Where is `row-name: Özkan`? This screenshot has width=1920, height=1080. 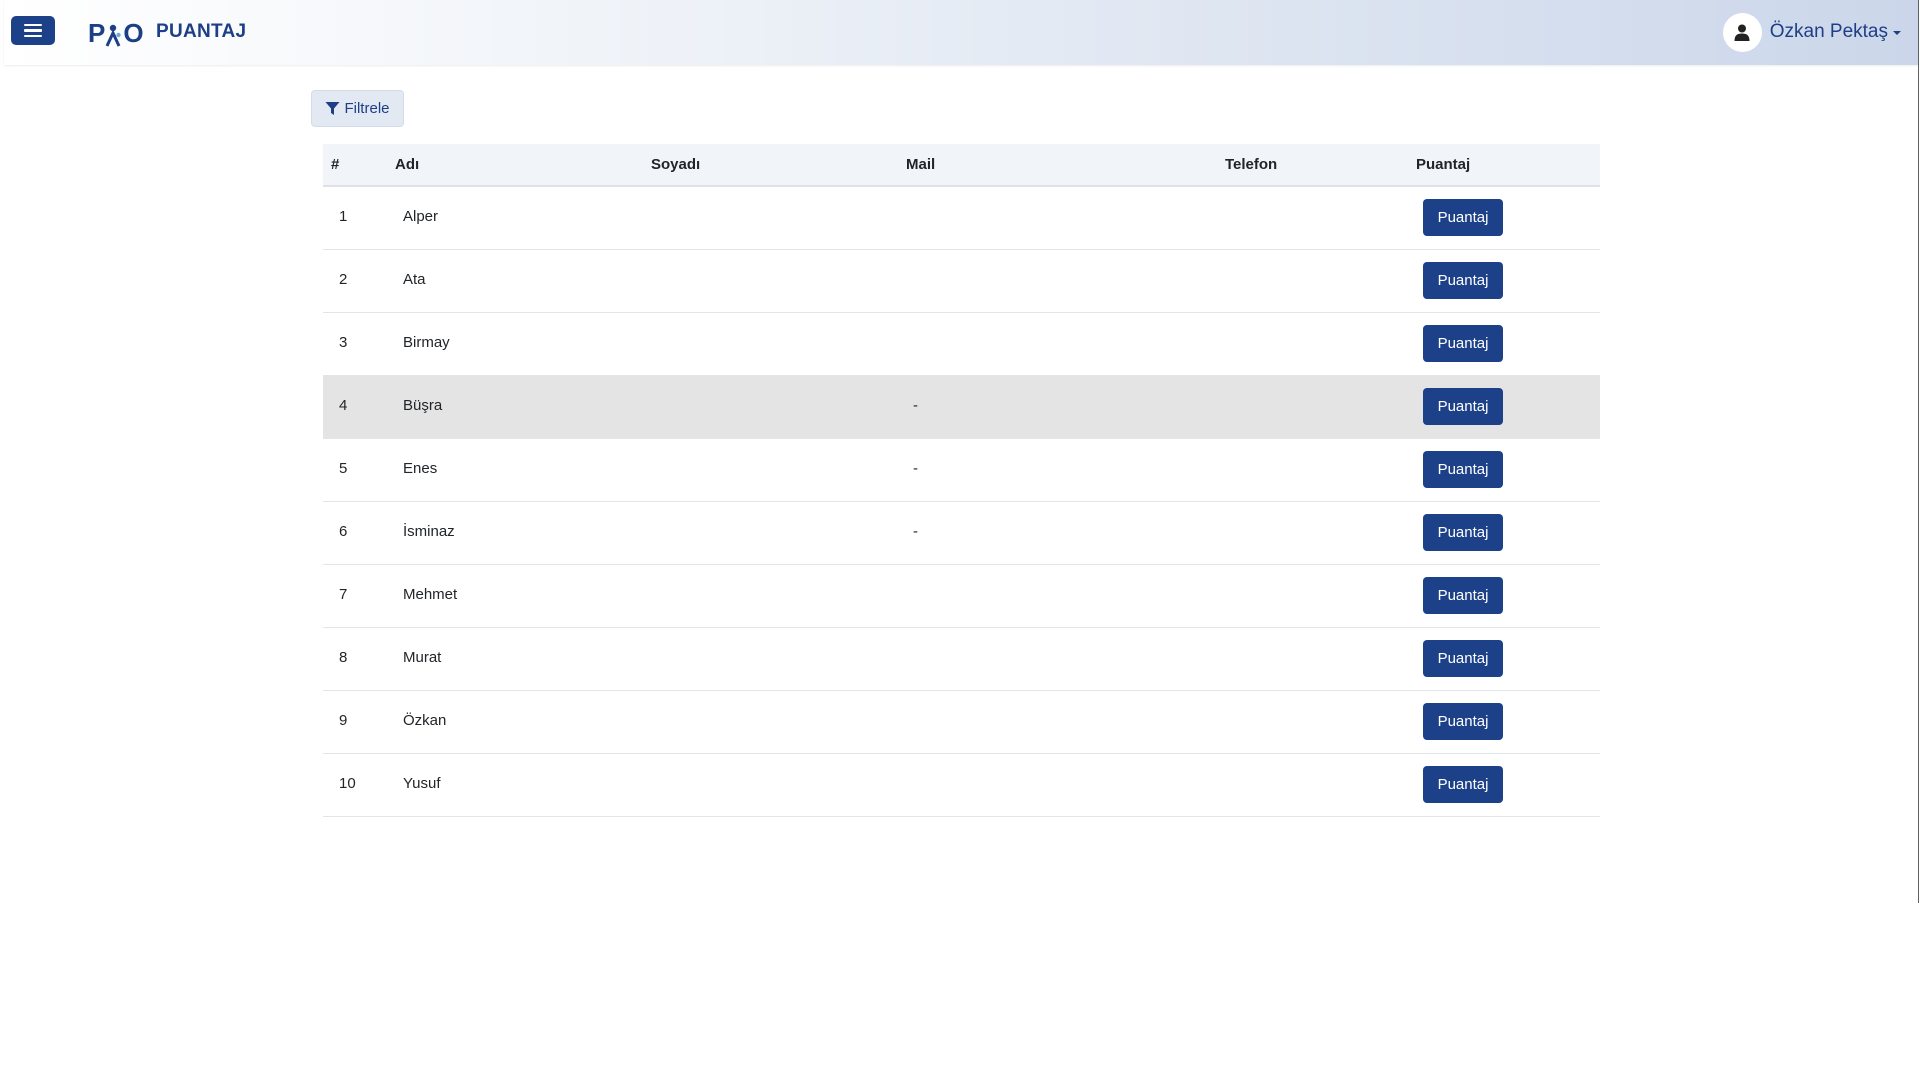
row-name: Özkan is located at coordinates (425, 720).